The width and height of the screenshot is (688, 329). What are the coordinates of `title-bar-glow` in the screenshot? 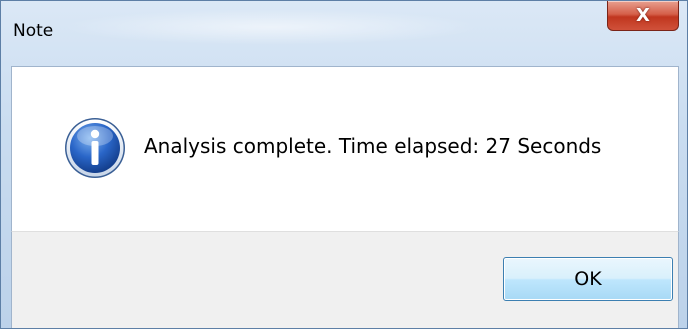 It's located at (271, 27).